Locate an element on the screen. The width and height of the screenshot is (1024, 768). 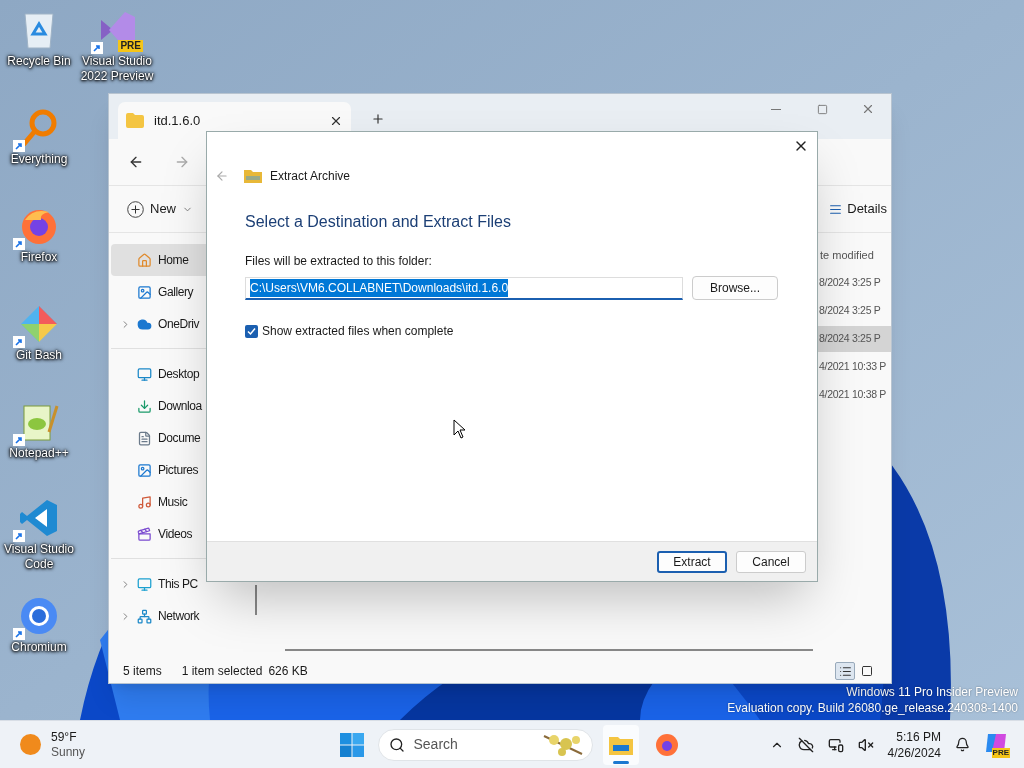
sidebar-label: Network is located at coordinates (179, 616).